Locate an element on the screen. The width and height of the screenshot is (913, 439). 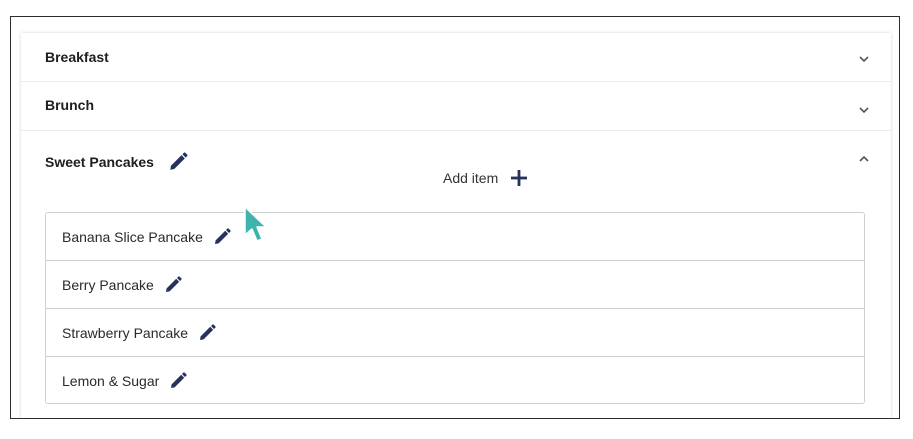
add-item-button: Add item is located at coordinates (485, 178).